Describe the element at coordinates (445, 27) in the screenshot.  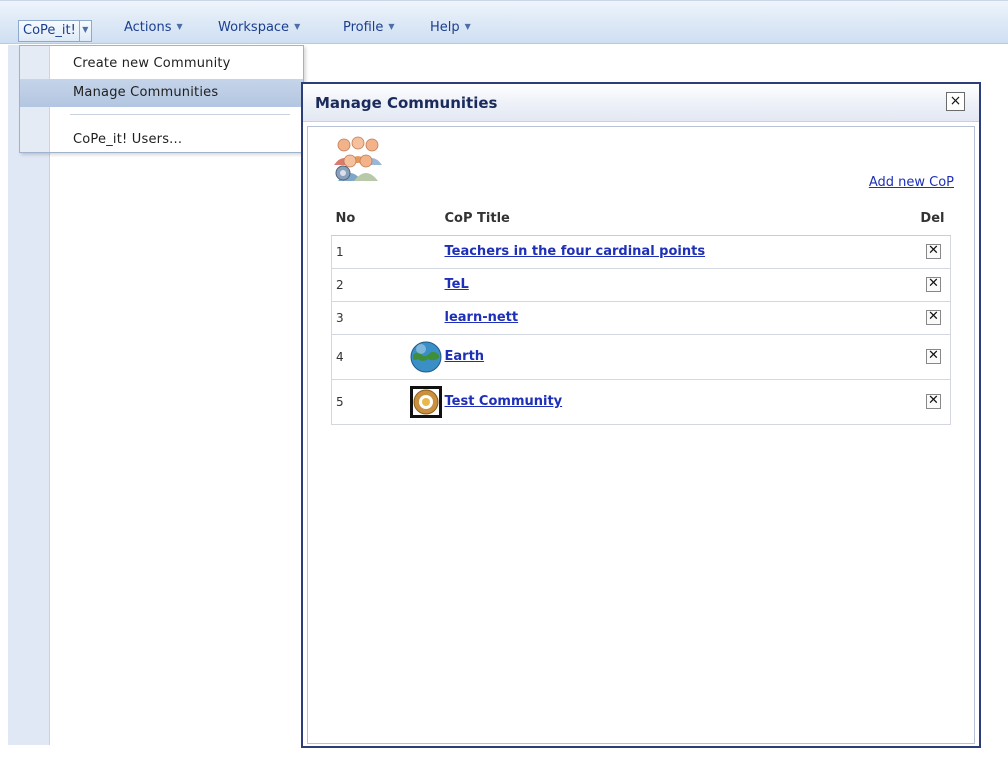
I see `menu-help-label: Help` at that location.